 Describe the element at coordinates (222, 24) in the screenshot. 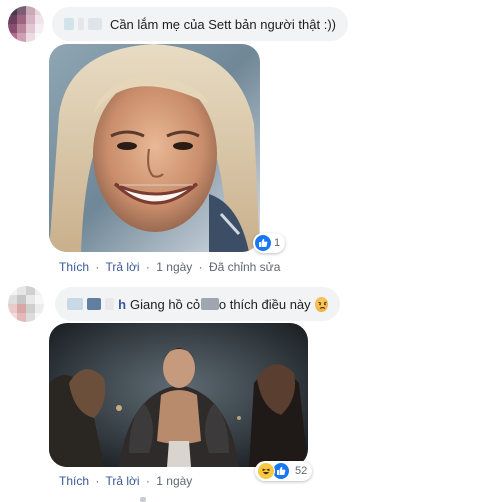

I see `comment-text: Cần lắm mẹ của Sett bản người thật :))` at that location.